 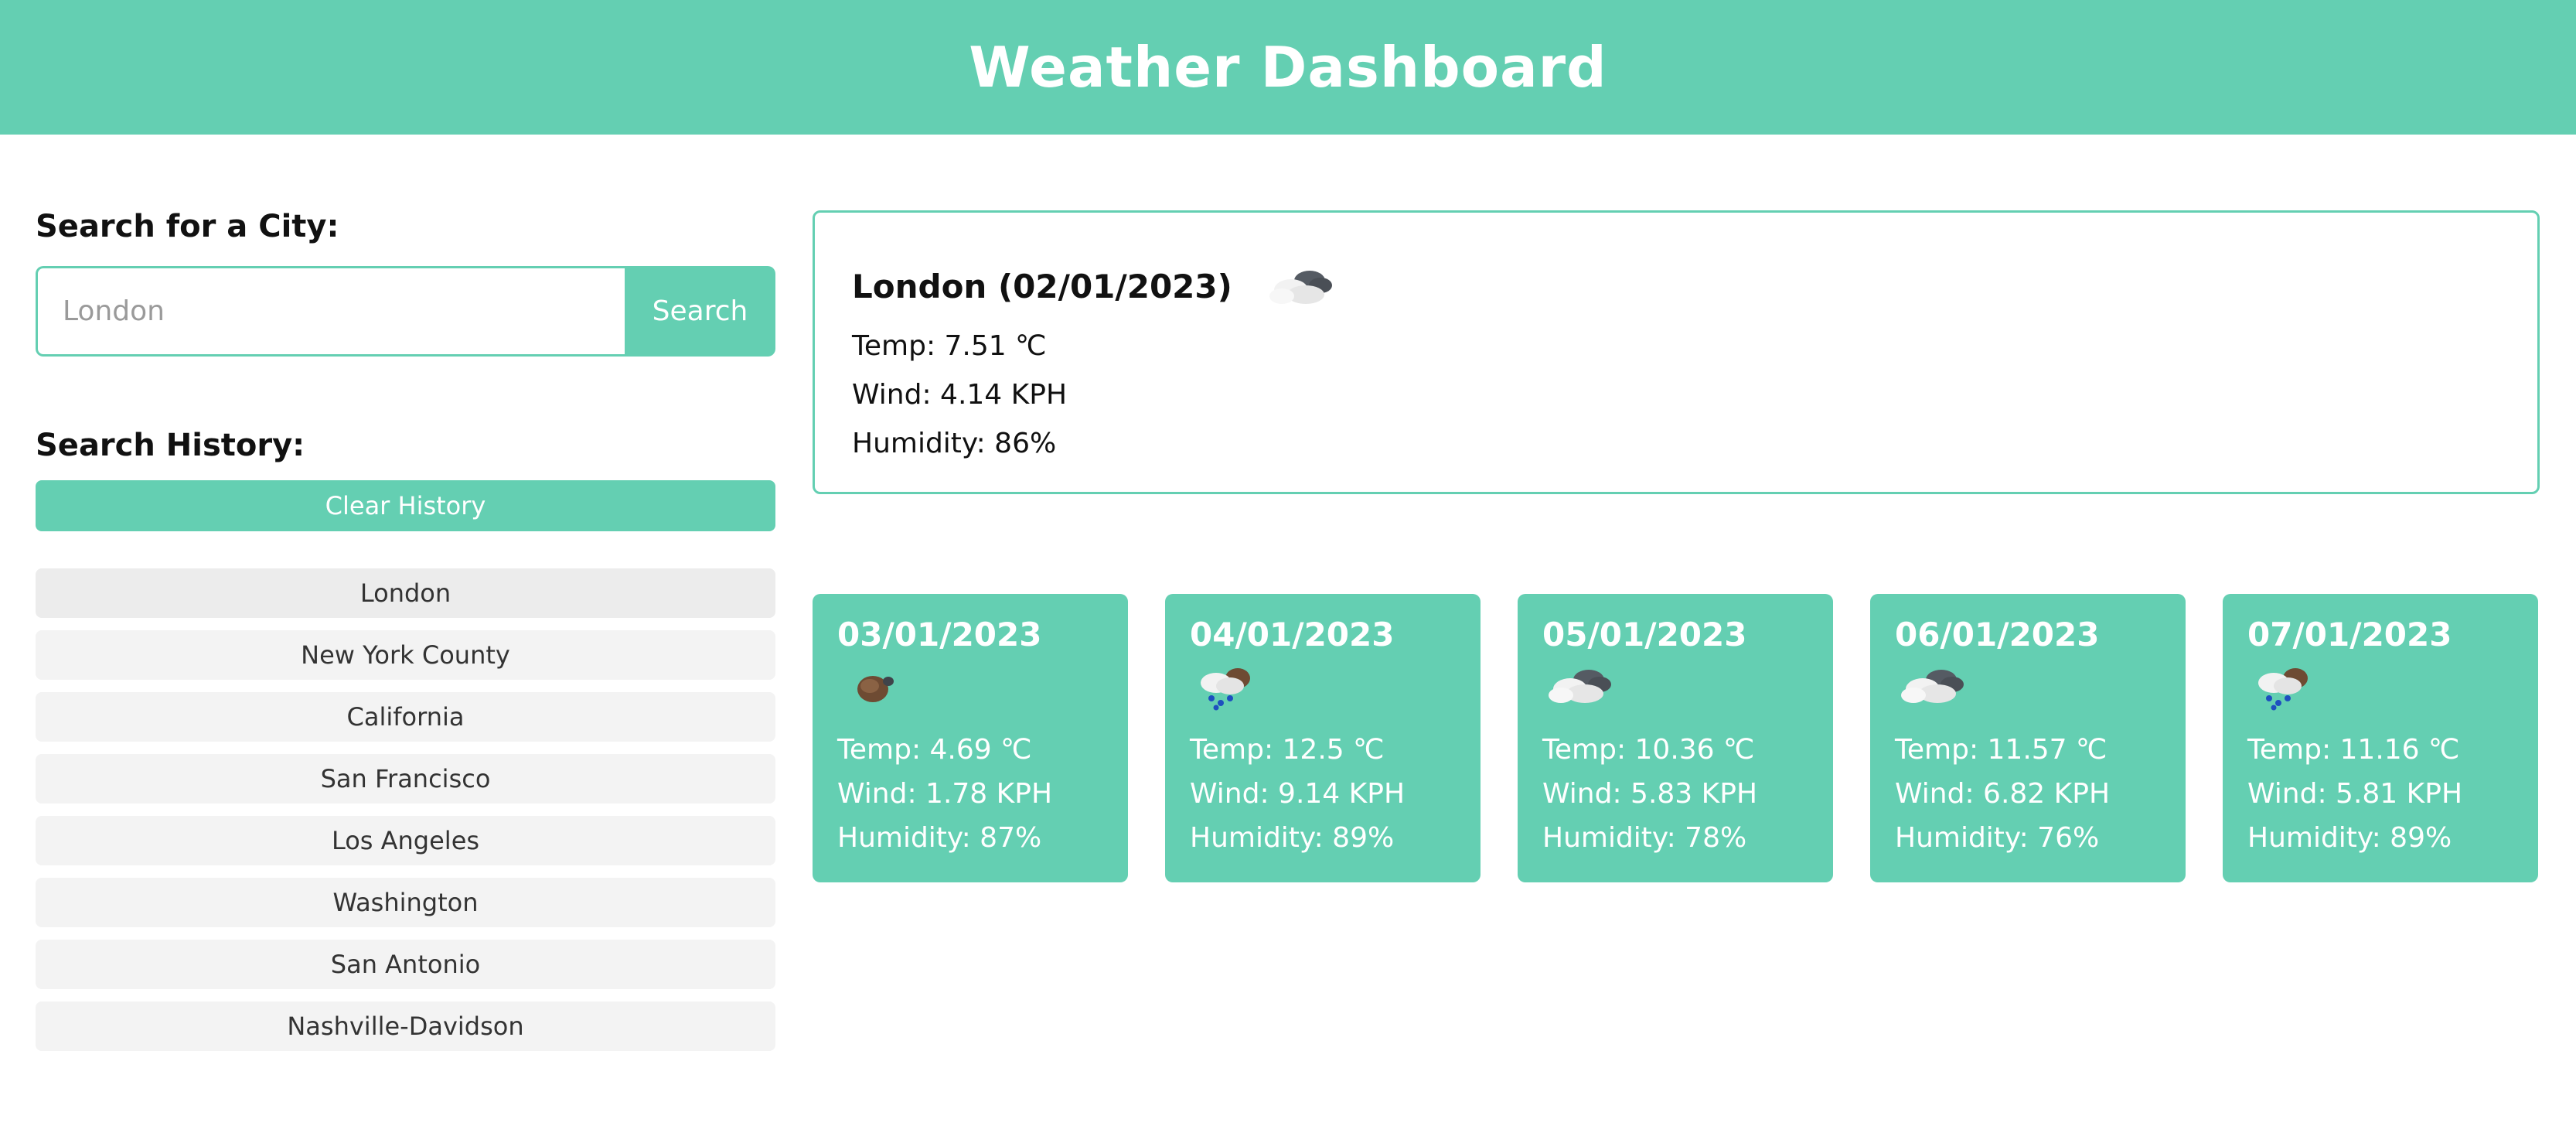 What do you see at coordinates (405, 1026) in the screenshot?
I see `history-item-nashville-davidson: Nashville-Davidson` at bounding box center [405, 1026].